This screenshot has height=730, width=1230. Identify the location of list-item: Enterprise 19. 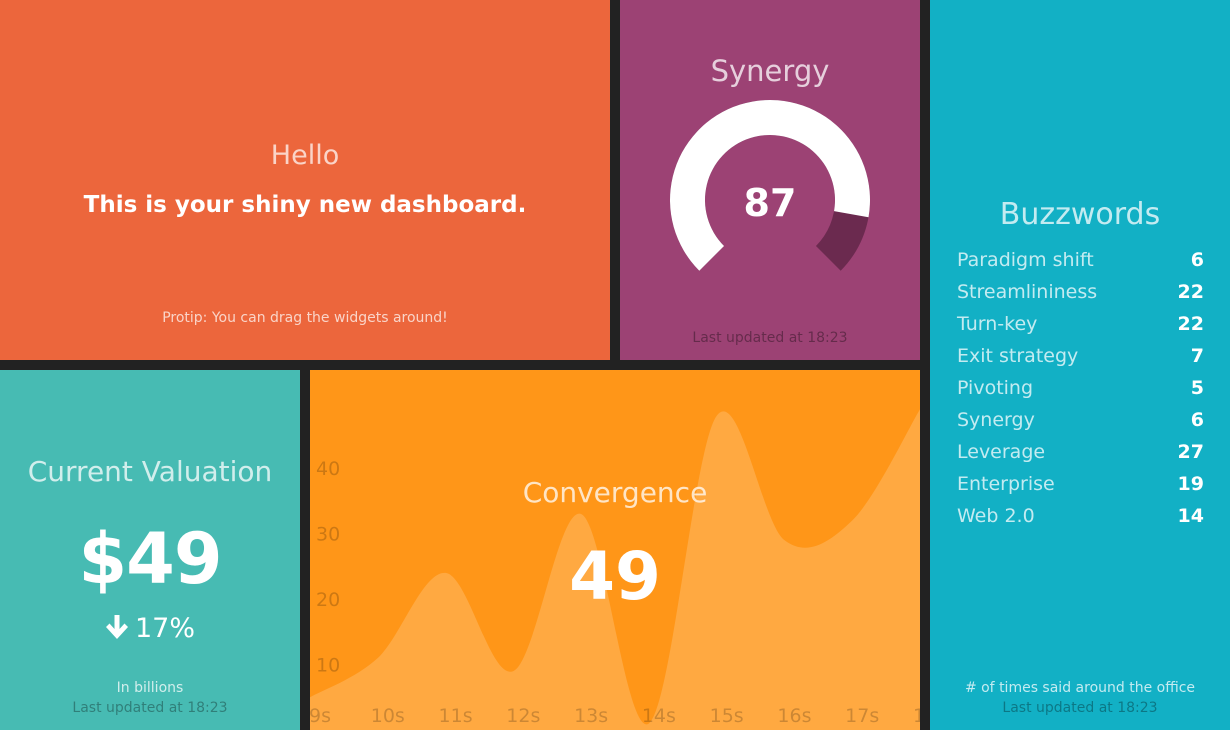
(1080, 486).